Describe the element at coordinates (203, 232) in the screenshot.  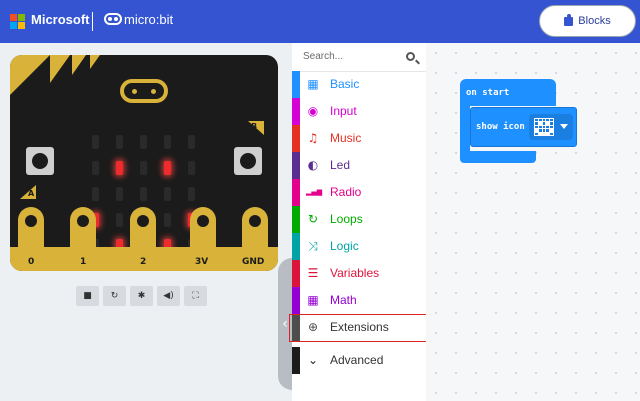
I see `pin-3v-pad` at that location.